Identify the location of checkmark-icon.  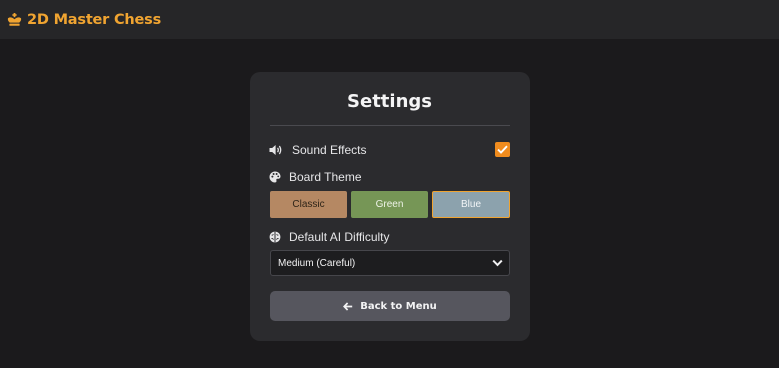
(502, 149).